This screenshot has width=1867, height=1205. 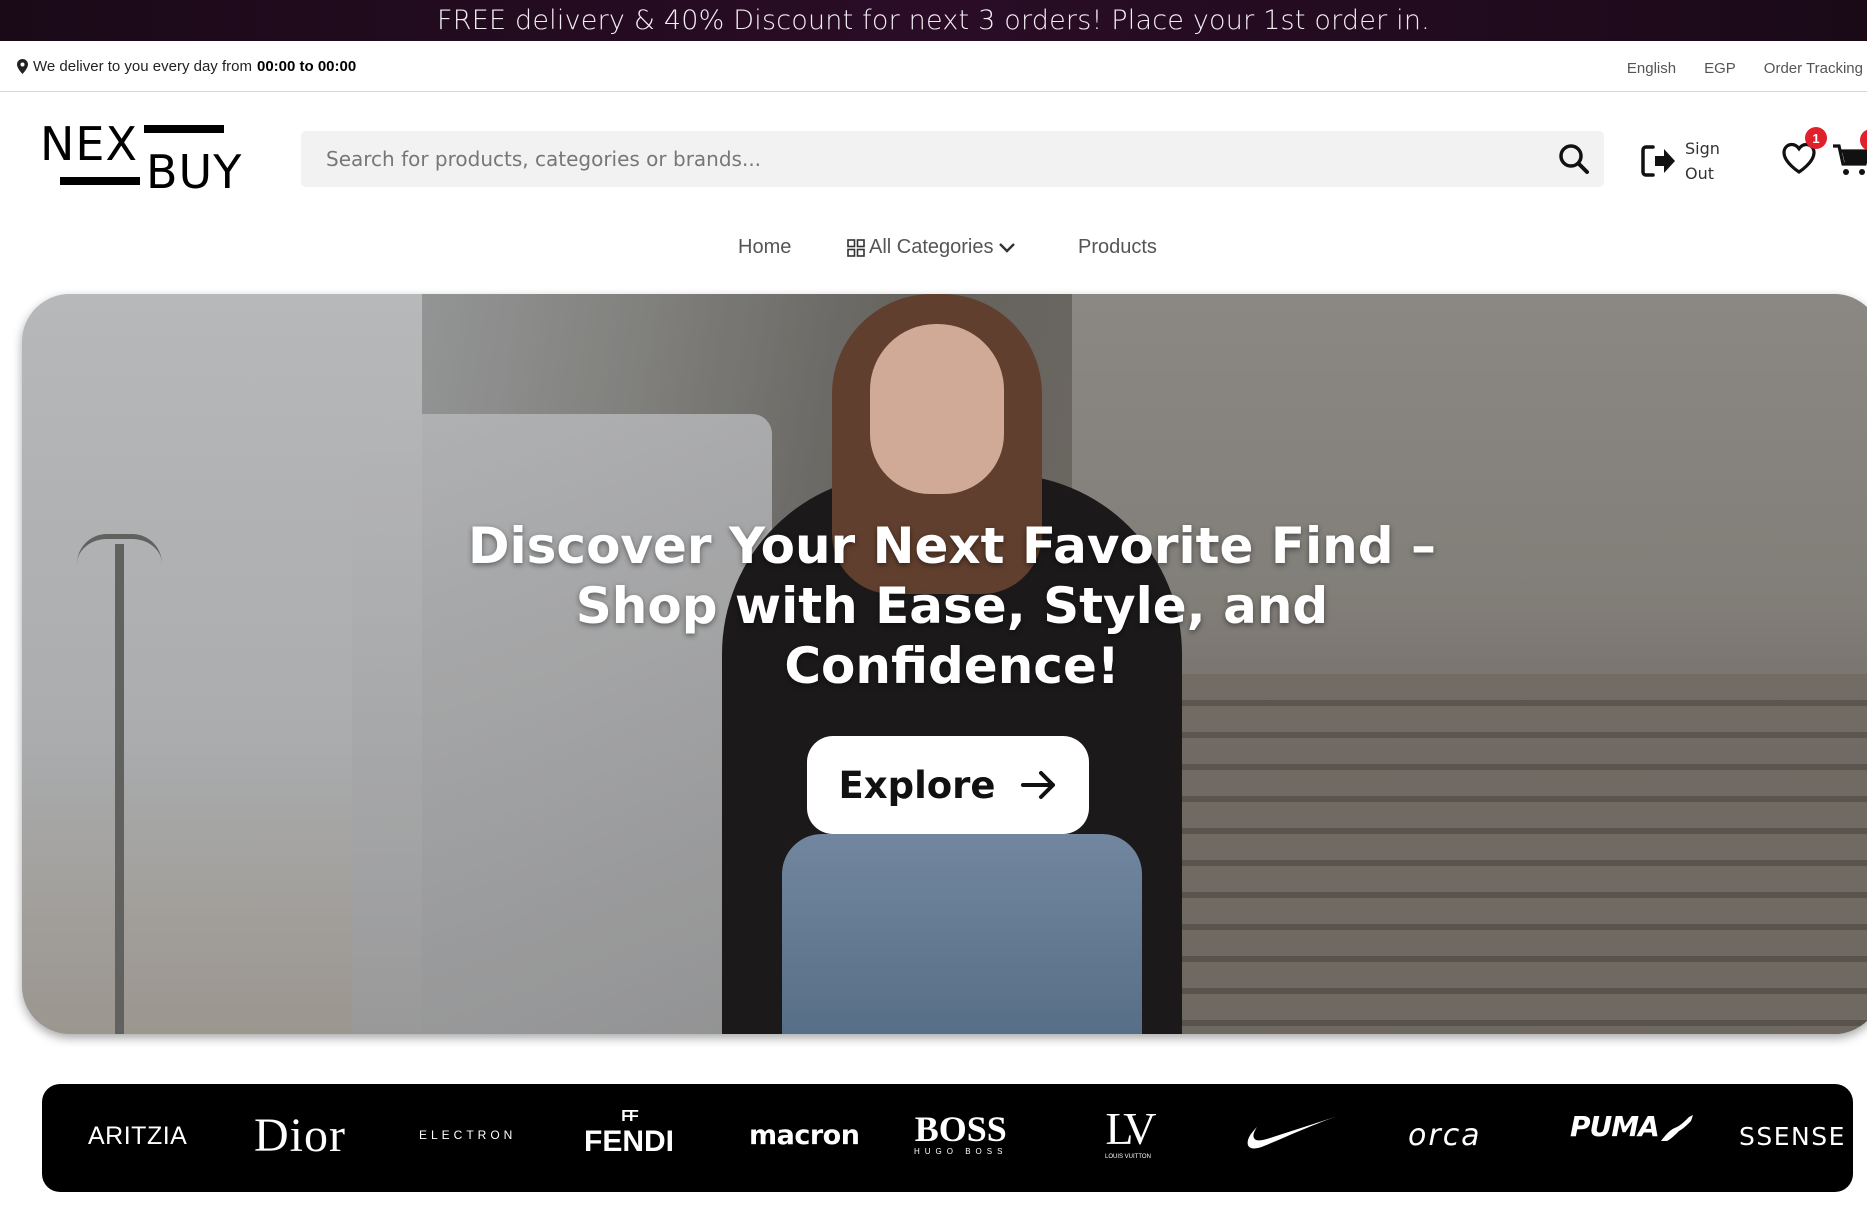 I want to click on language-link: English, so click(x=1651, y=68).